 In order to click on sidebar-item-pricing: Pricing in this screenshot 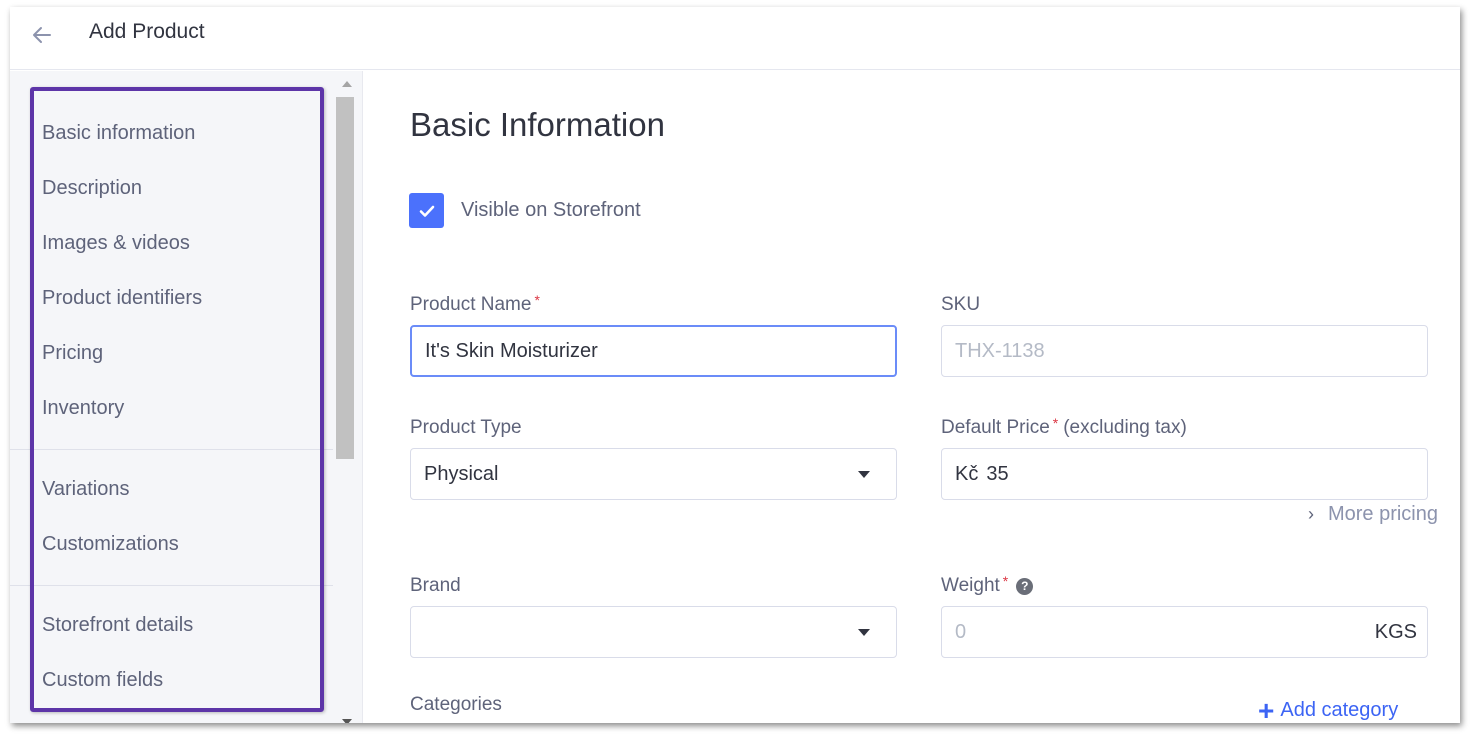, I will do `click(171, 353)`.